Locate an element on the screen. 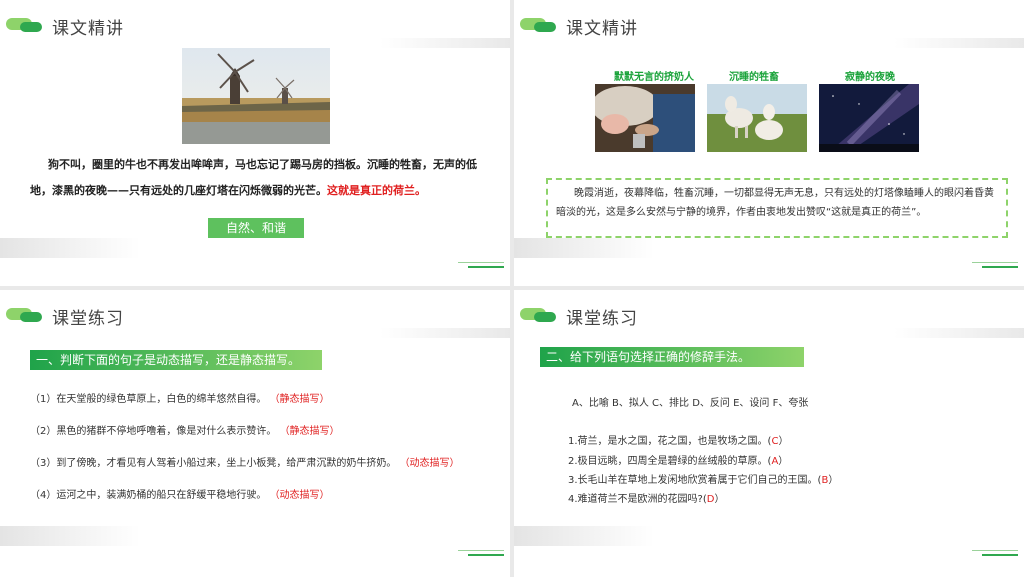 Image resolution: width=1024 pixels, height=577 pixels. image-caption: 寂静的夜晚 is located at coordinates (870, 77).